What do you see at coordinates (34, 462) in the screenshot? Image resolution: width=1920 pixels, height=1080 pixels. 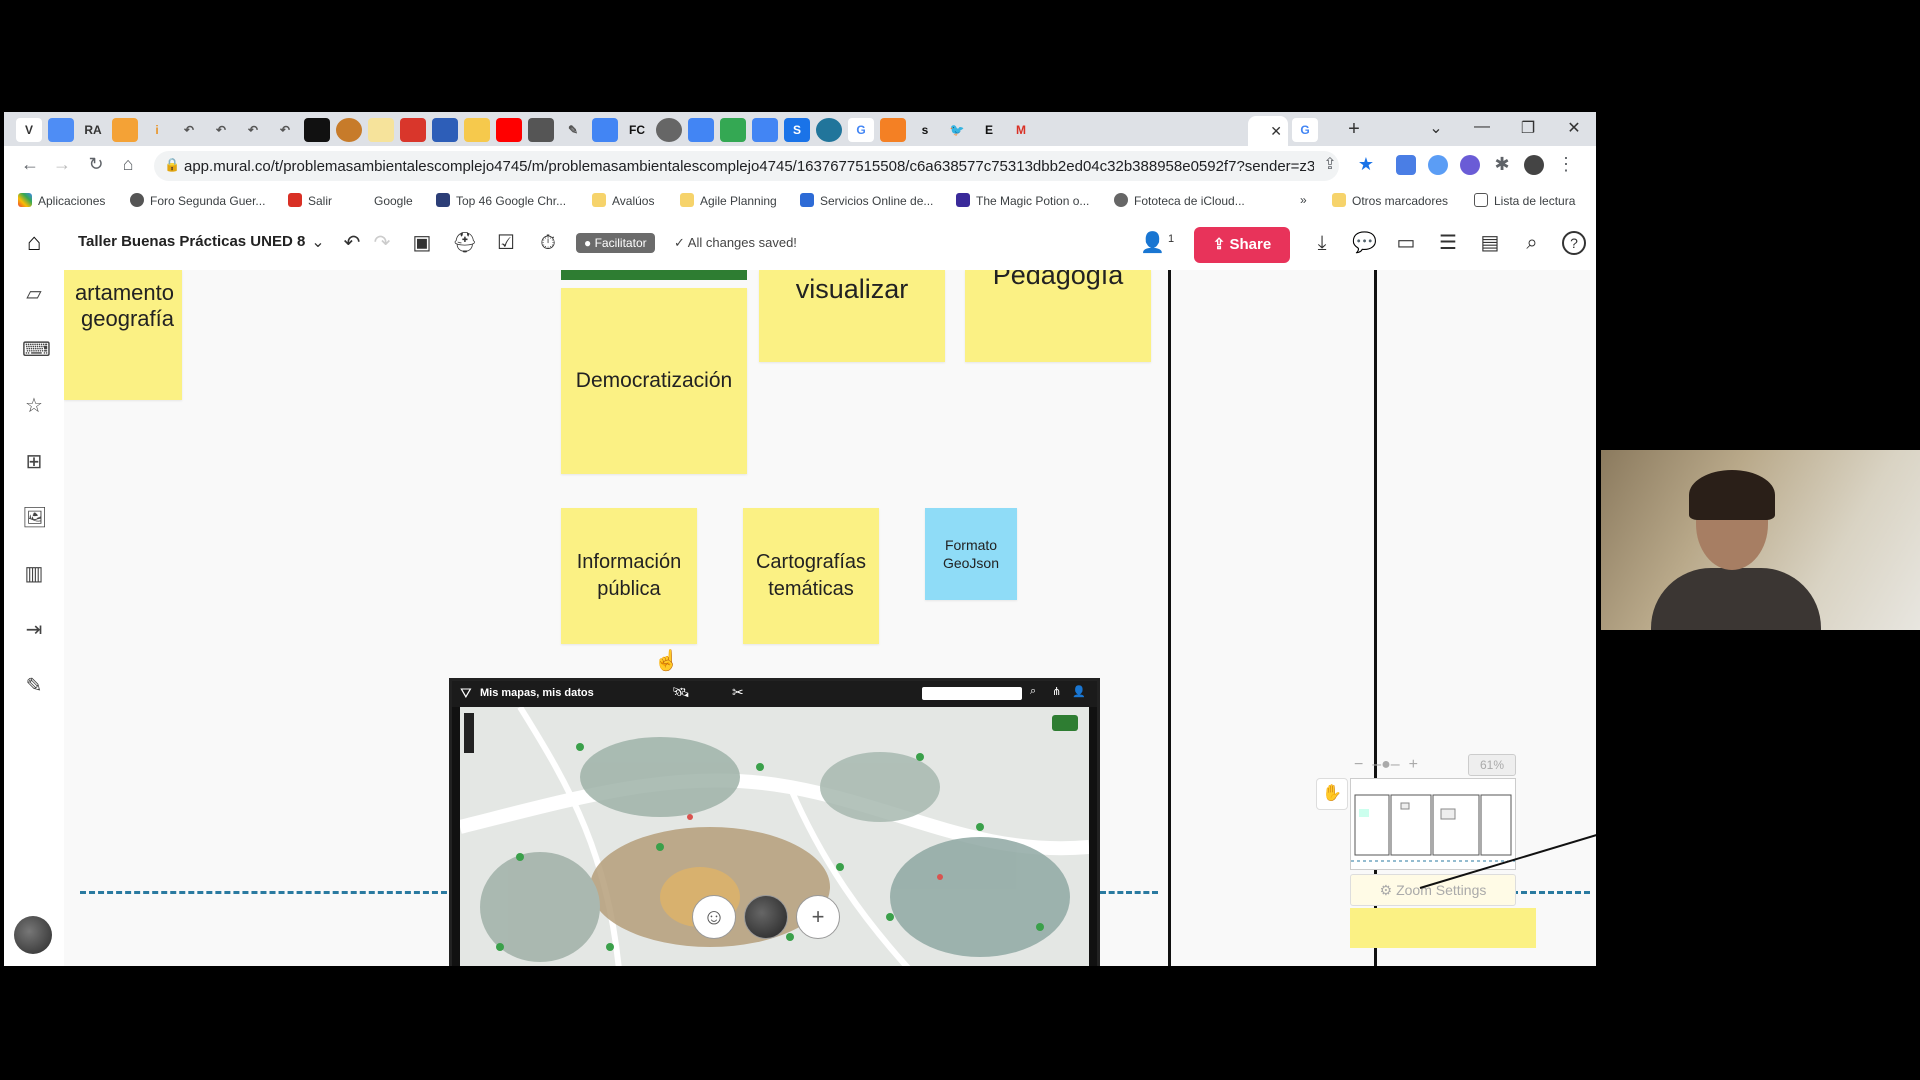 I see `frameworks-icon: ⊞` at bounding box center [34, 462].